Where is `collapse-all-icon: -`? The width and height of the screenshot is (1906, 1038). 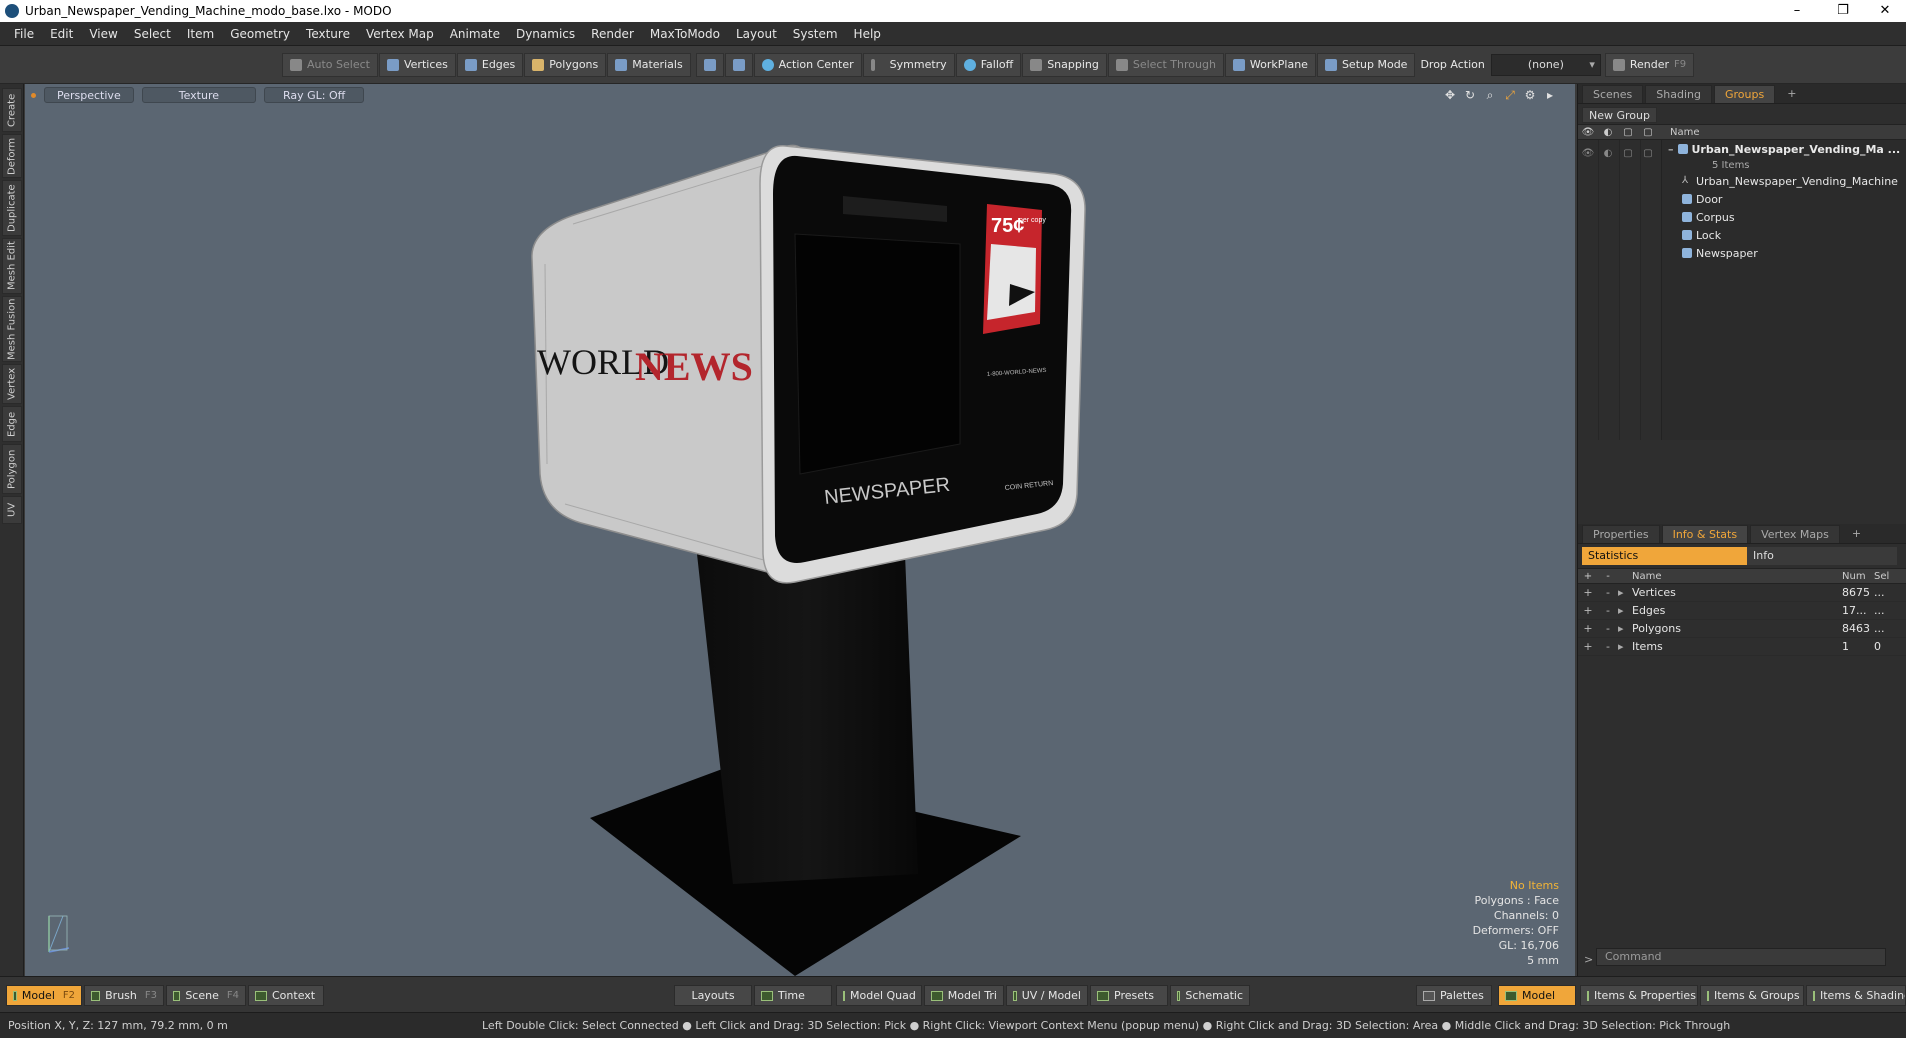 collapse-all-icon: - is located at coordinates (1608, 576).